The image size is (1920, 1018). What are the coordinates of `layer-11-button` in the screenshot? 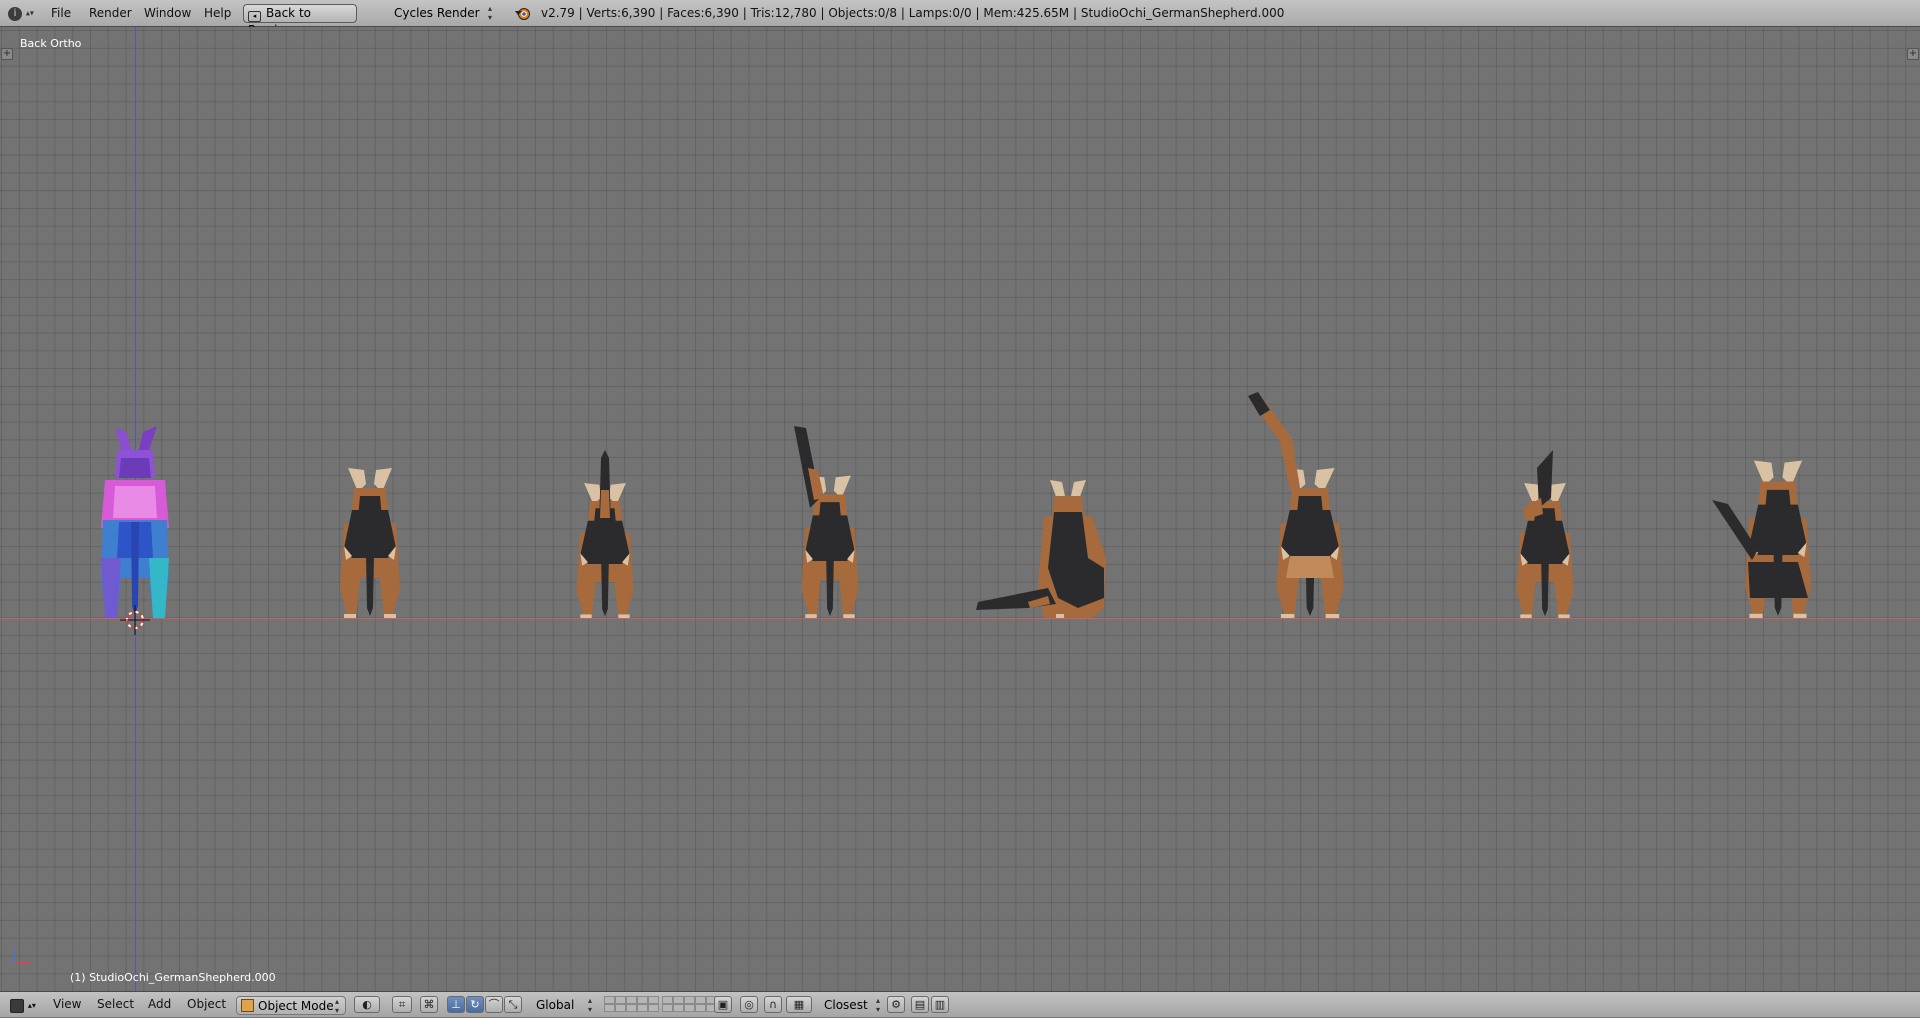 It's located at (609, 1008).